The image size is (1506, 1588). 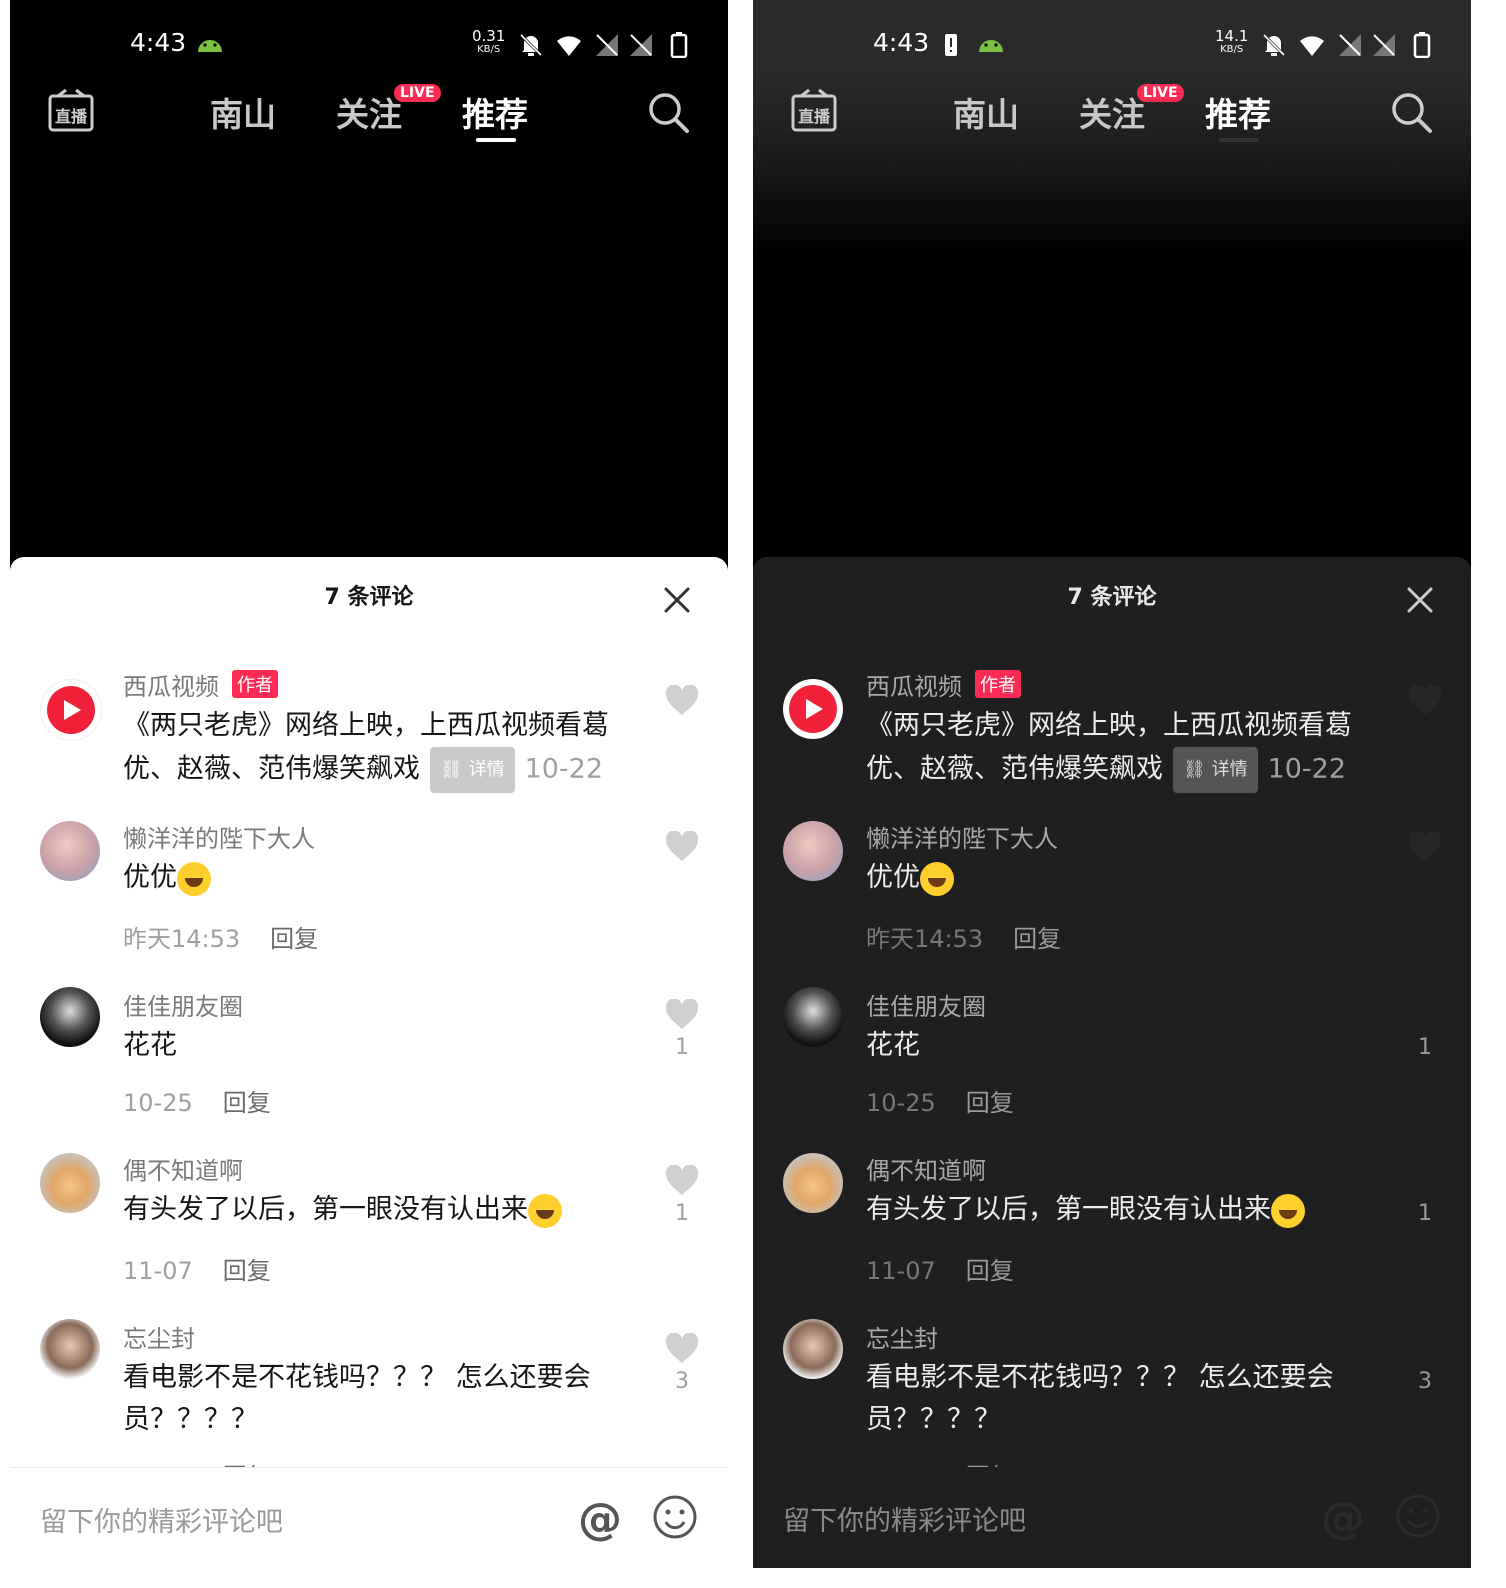 I want to click on author-badge: 作者, so click(x=255, y=684).